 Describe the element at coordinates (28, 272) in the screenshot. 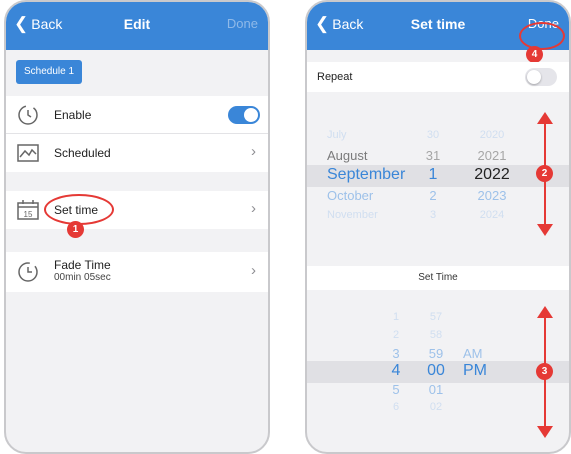

I see `fade-timer-icon` at that location.